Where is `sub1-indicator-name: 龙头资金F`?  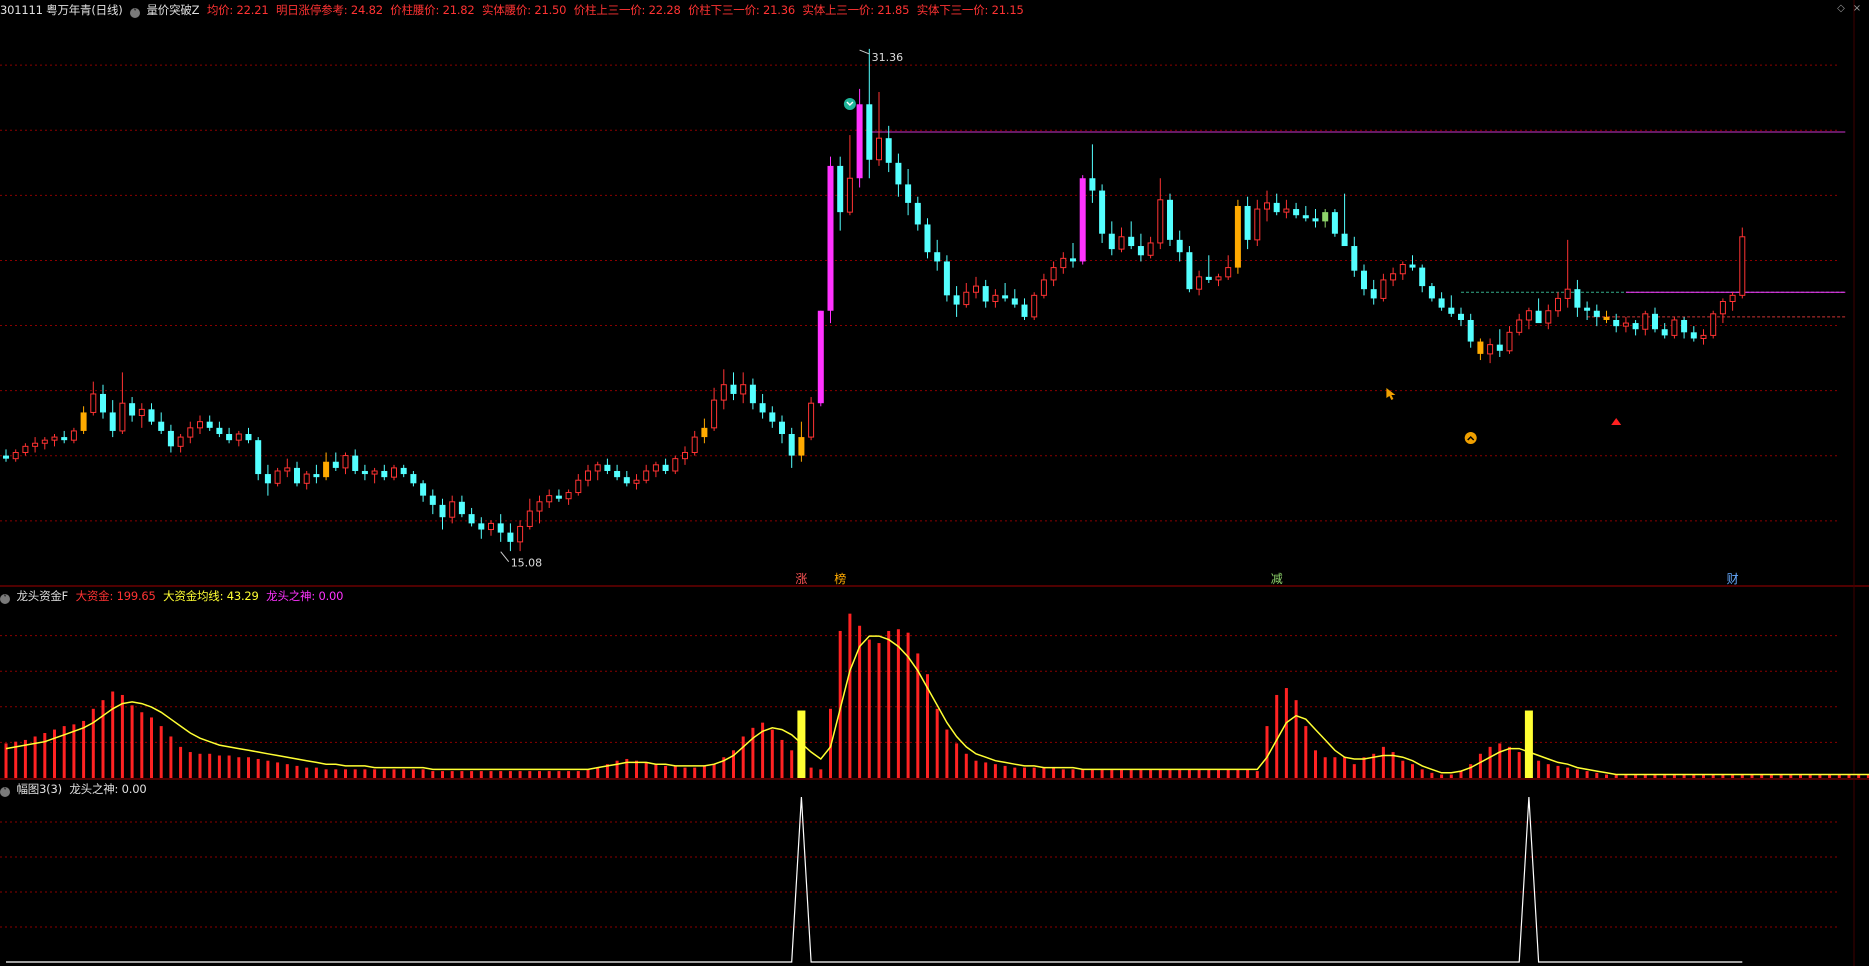 sub1-indicator-name: 龙头资金F is located at coordinates (42, 596).